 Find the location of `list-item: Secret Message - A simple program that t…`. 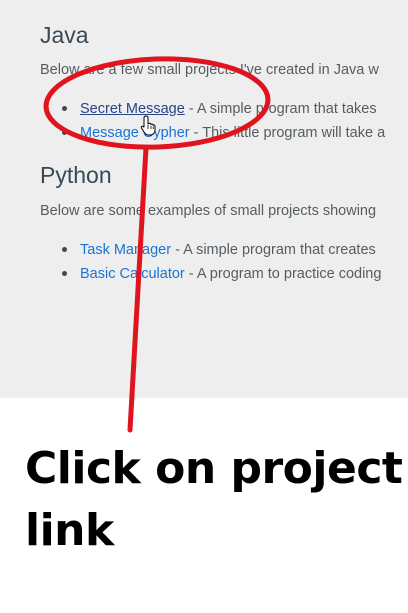

list-item: Secret Message - A simple program that t… is located at coordinates (212, 109).